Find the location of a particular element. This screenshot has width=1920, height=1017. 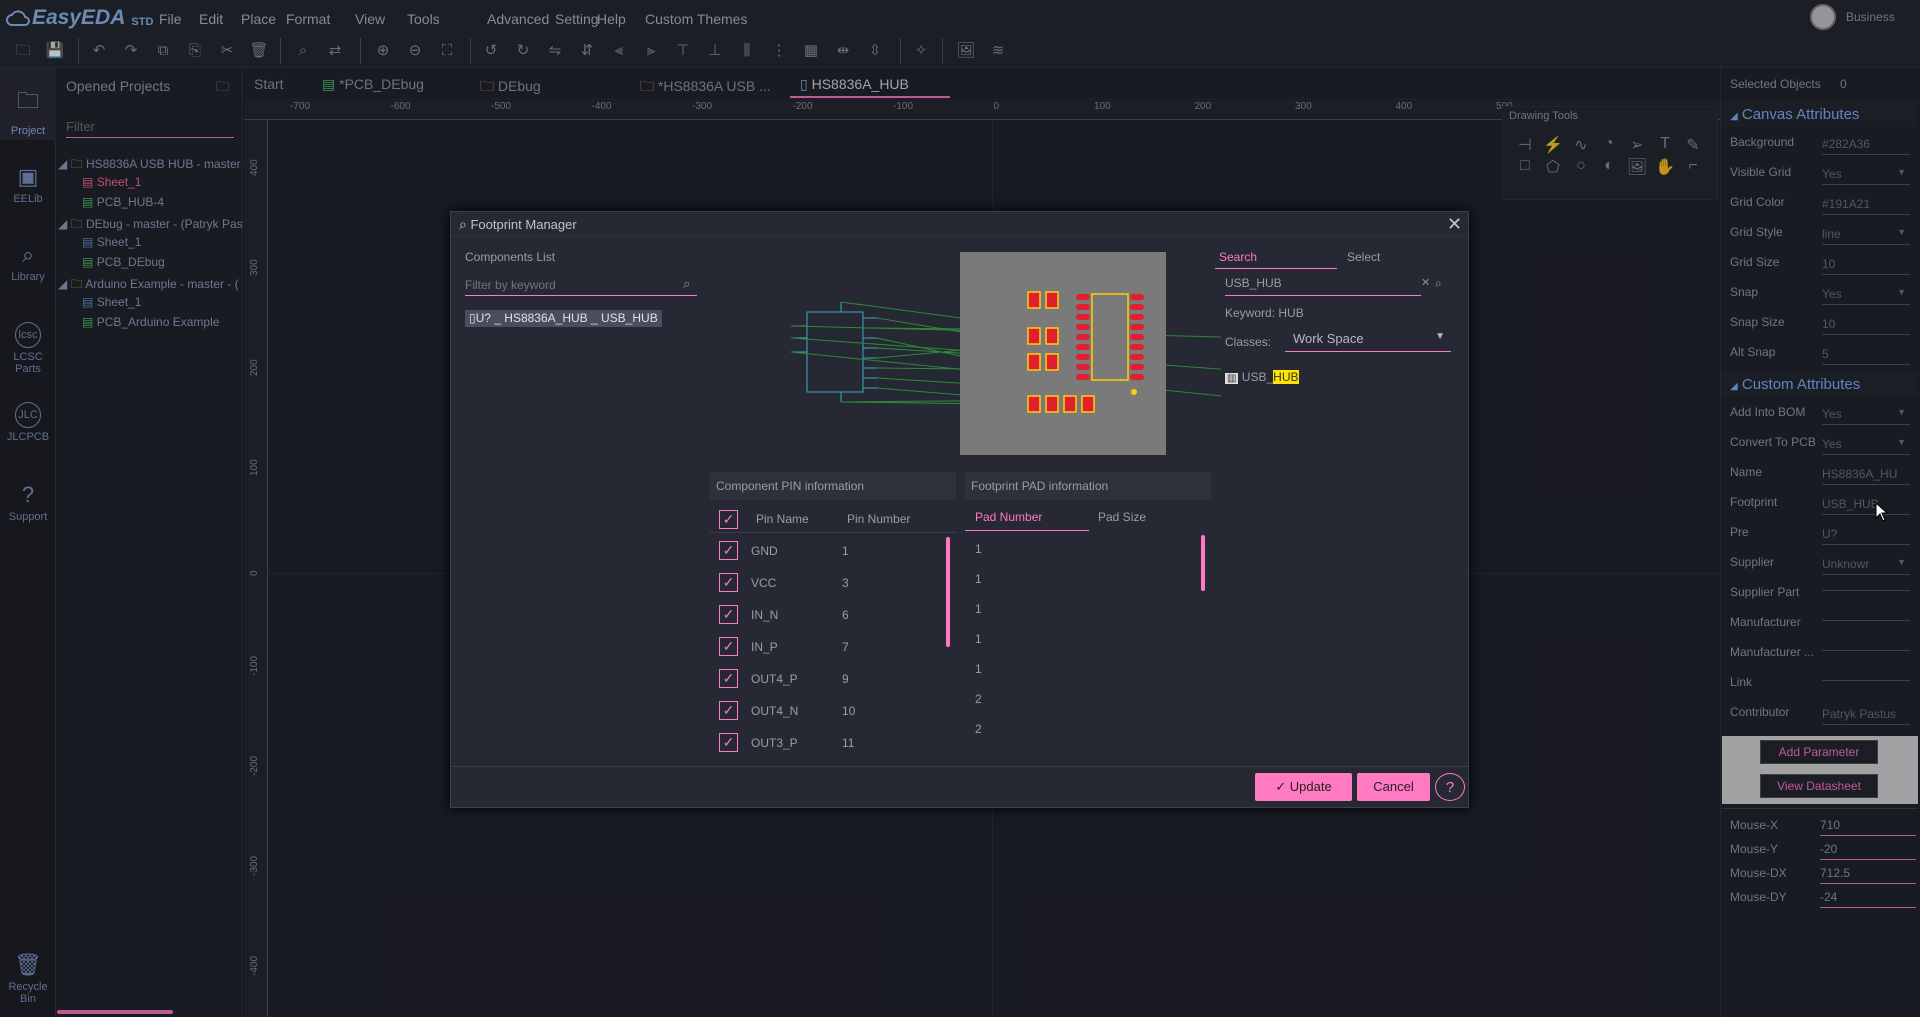

dialog-title: Footprint Manager is located at coordinates (523, 224).